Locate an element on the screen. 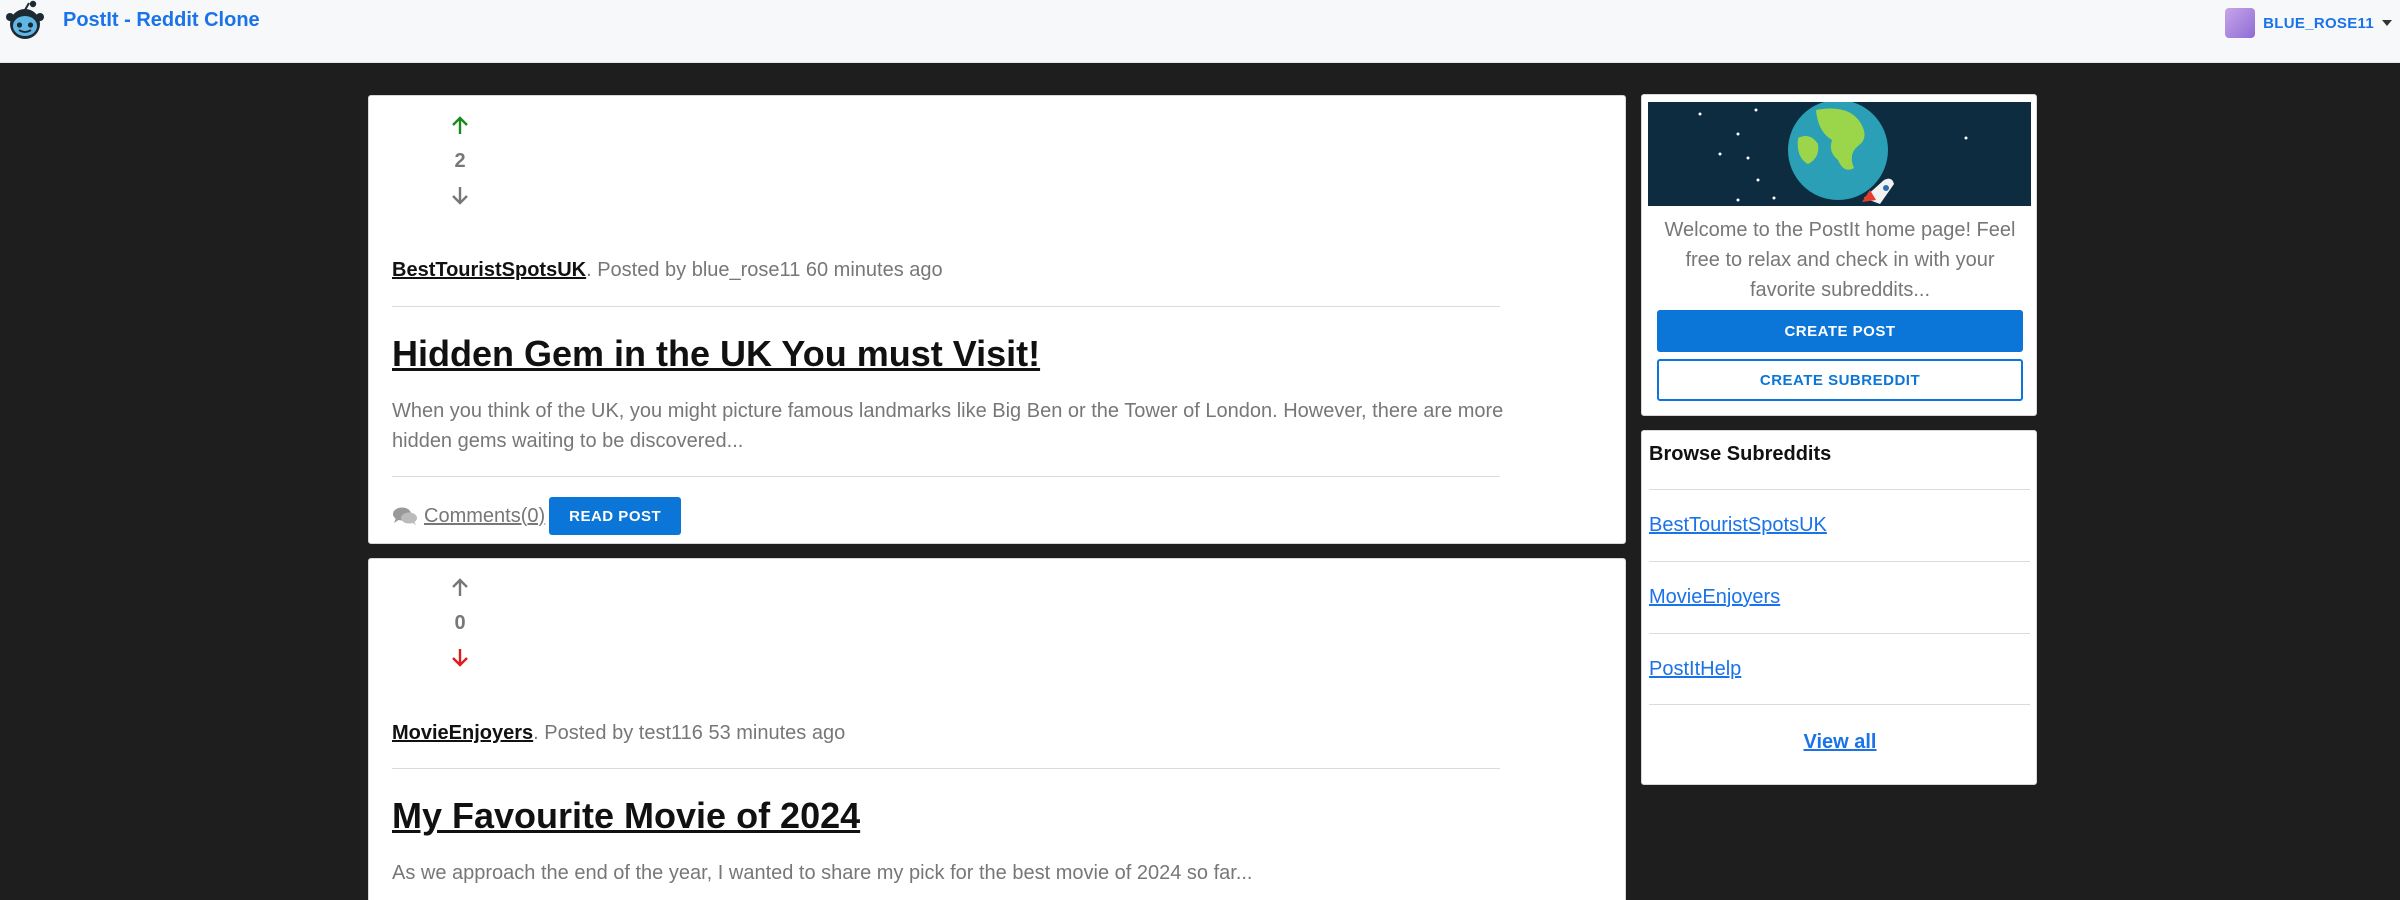  list-item: BestTouristSpotsUK is located at coordinates (1839, 525).